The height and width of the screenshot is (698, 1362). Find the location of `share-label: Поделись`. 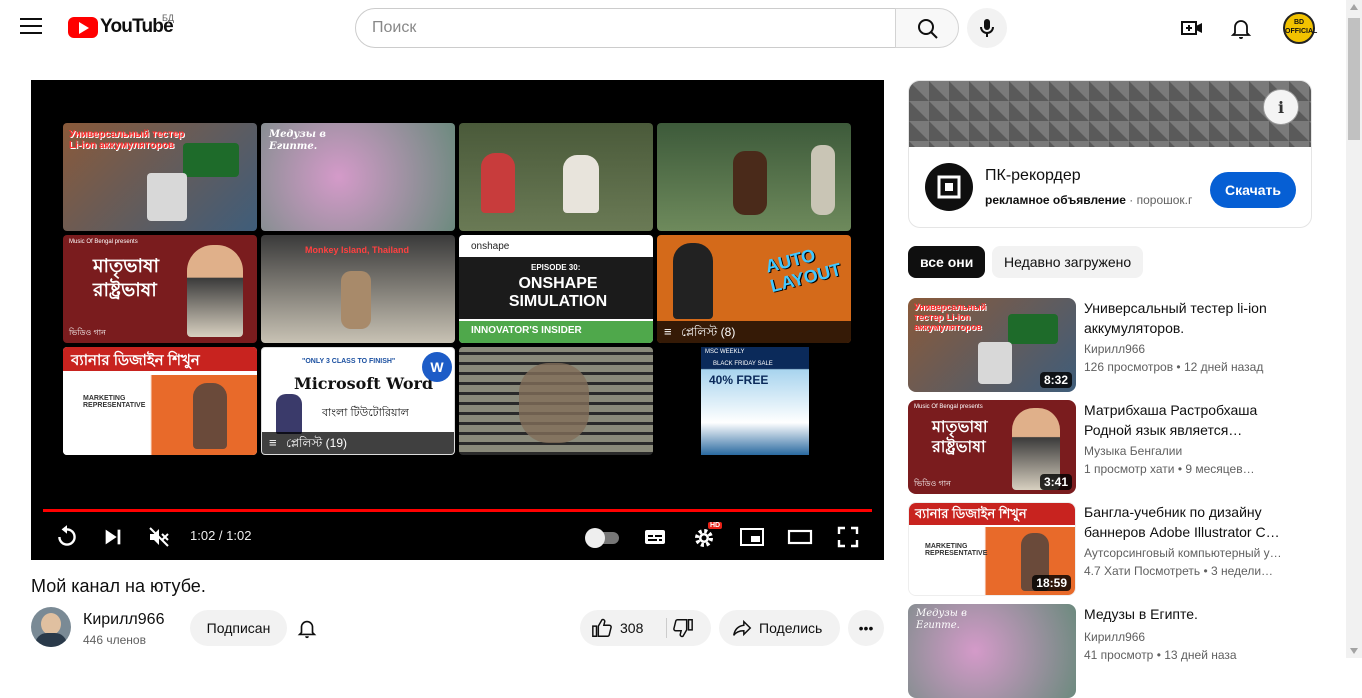

share-label: Поделись is located at coordinates (791, 628).